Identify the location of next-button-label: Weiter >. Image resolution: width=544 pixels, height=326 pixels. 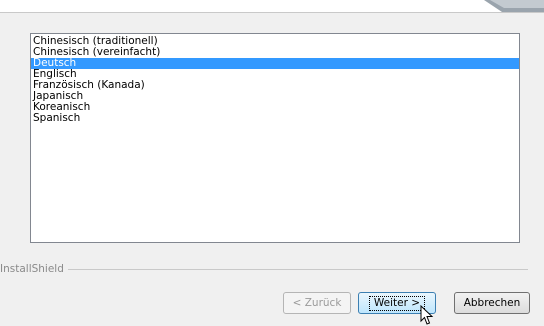
(397, 303).